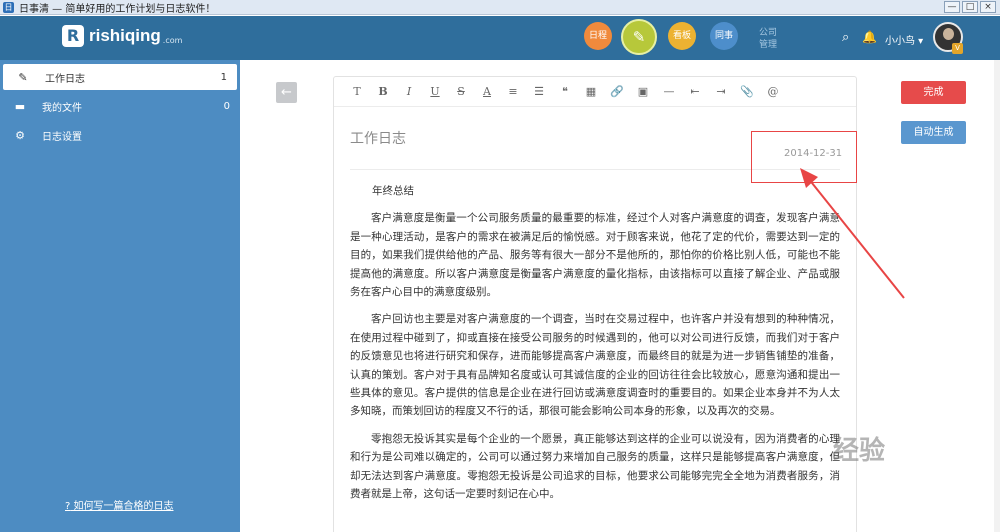  What do you see at coordinates (933, 92) in the screenshot?
I see `done-button: 完成` at bounding box center [933, 92].